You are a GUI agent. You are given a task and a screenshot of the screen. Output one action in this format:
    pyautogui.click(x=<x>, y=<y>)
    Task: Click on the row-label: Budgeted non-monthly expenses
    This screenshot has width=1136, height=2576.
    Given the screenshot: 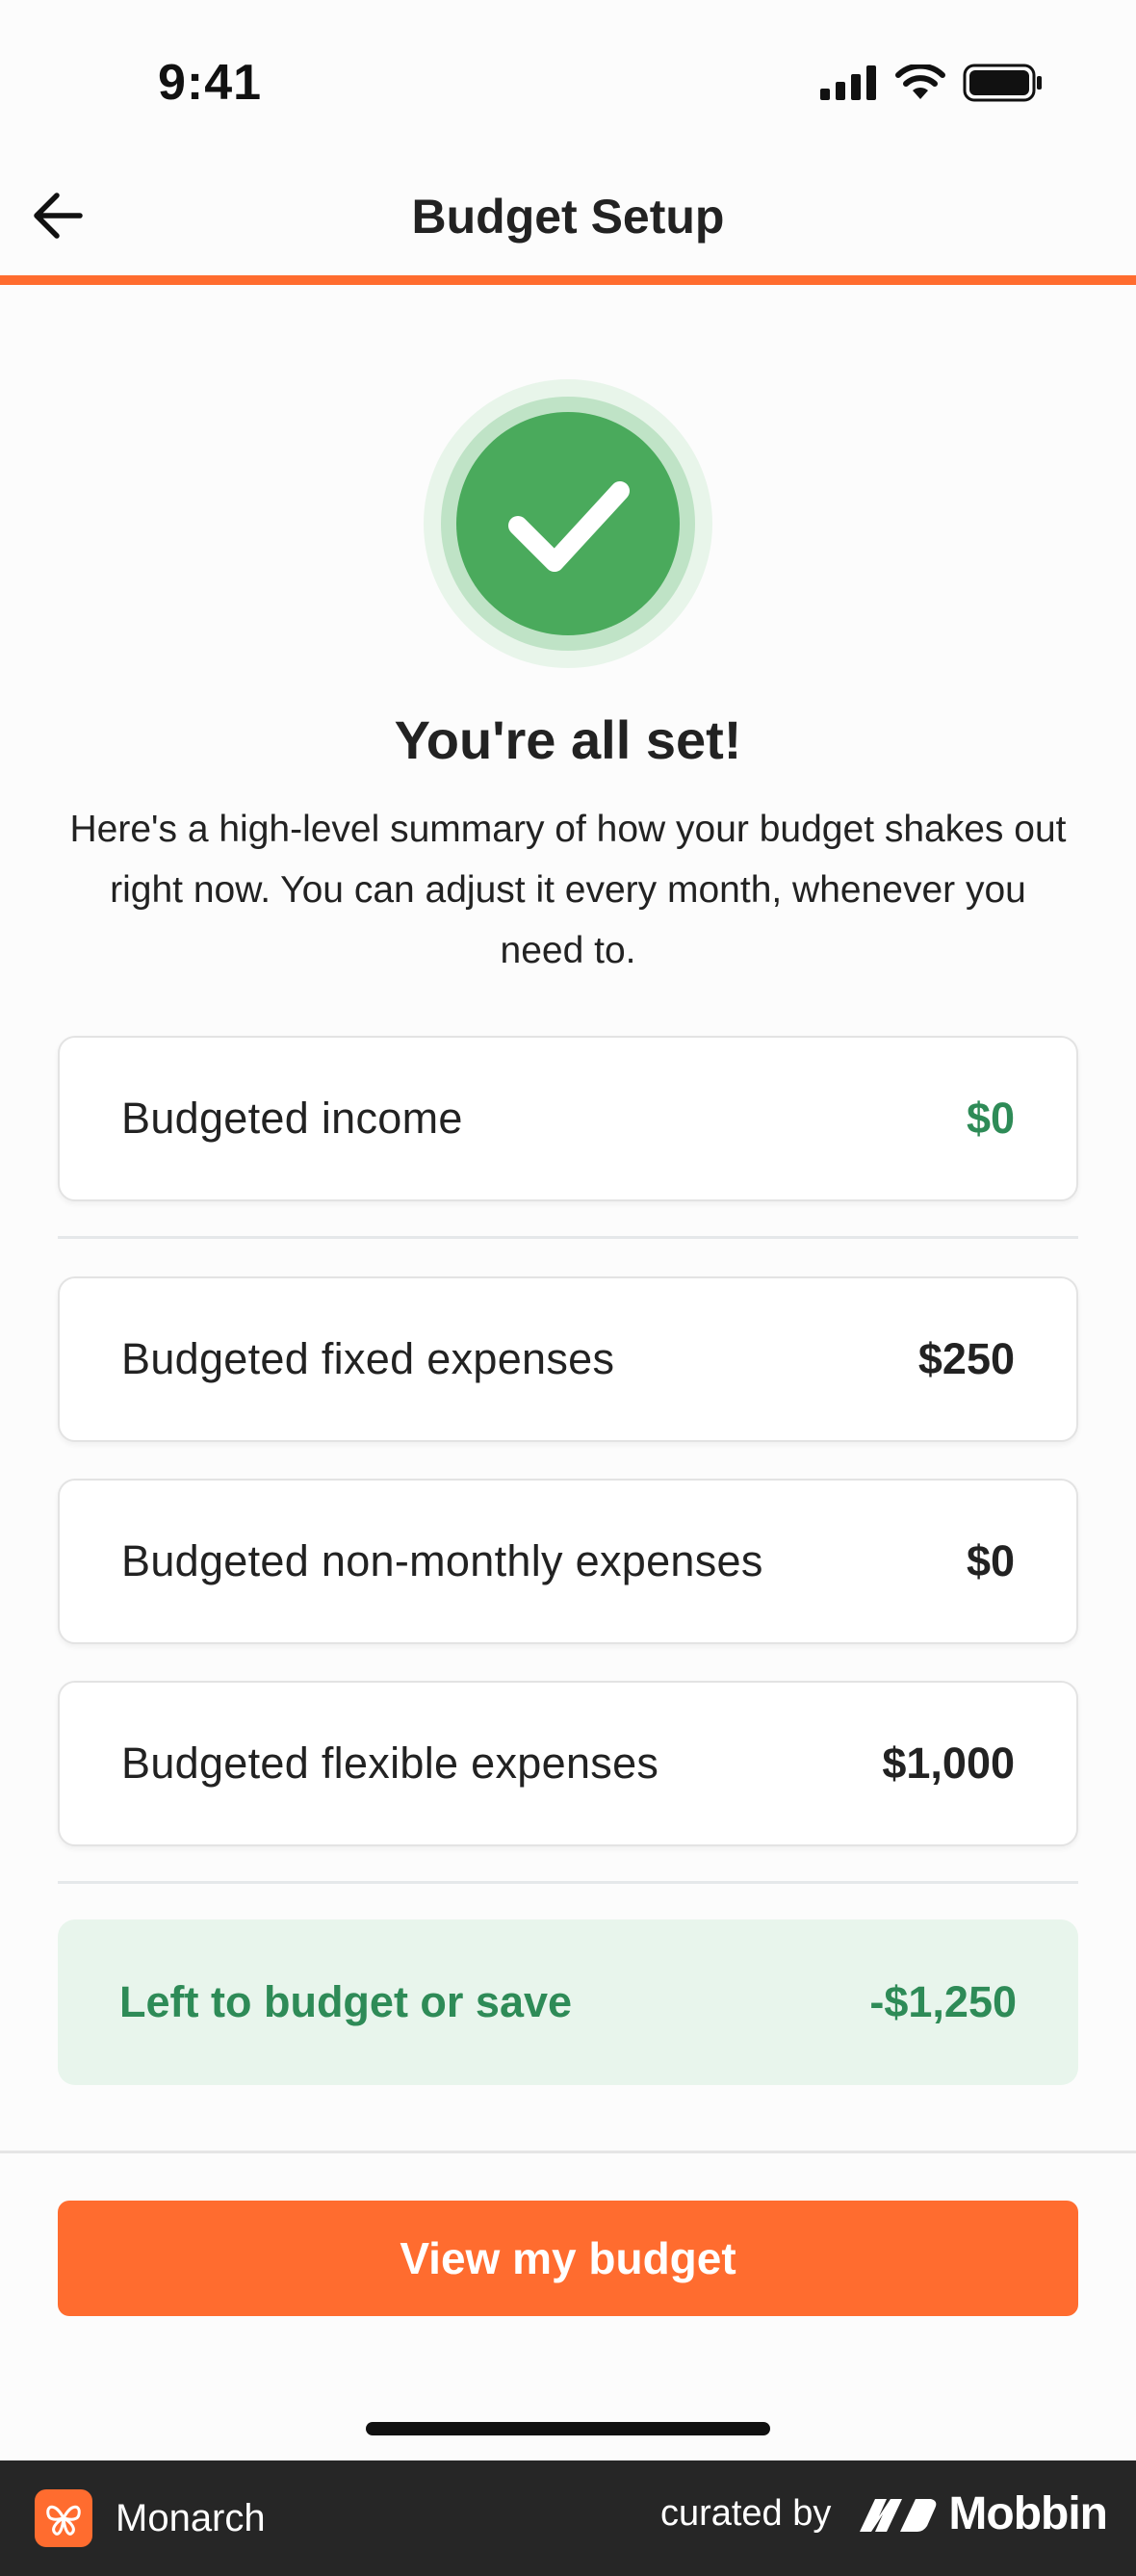 What is the action you would take?
    pyautogui.click(x=442, y=1560)
    